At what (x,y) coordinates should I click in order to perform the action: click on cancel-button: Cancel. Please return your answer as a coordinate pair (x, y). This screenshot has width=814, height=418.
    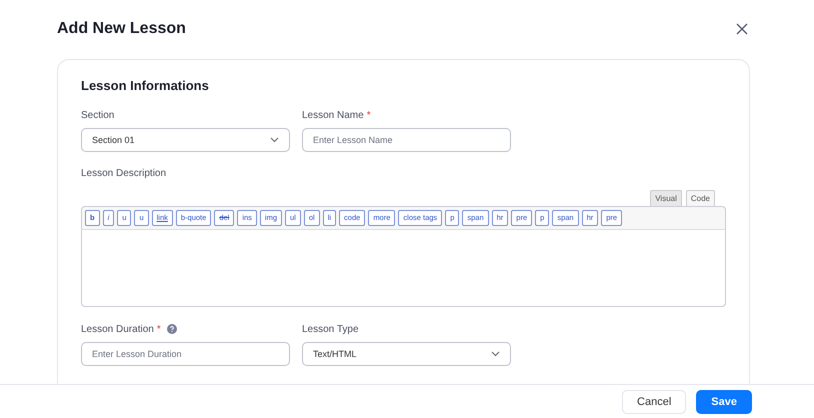
    Looking at the image, I should click on (654, 402).